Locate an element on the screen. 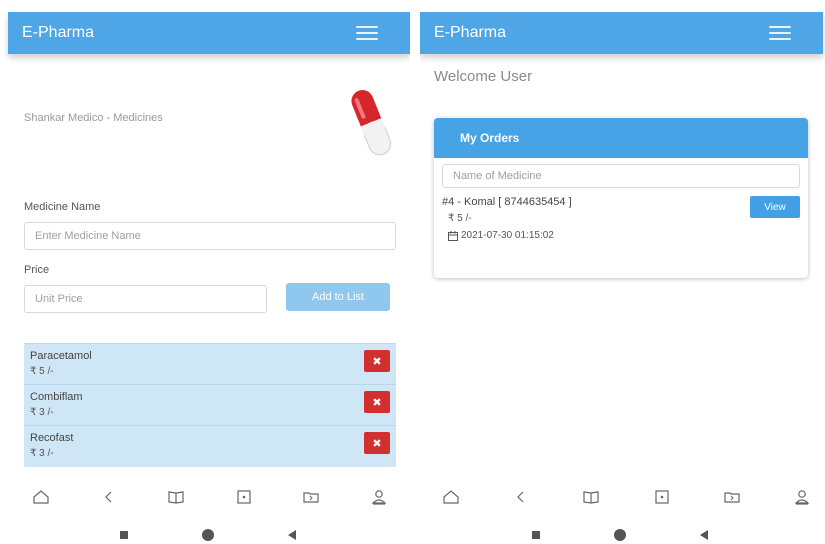 Image resolution: width=825 pixels, height=544 pixels. store-title: Shankar Medico - Medicines is located at coordinates (93, 118).